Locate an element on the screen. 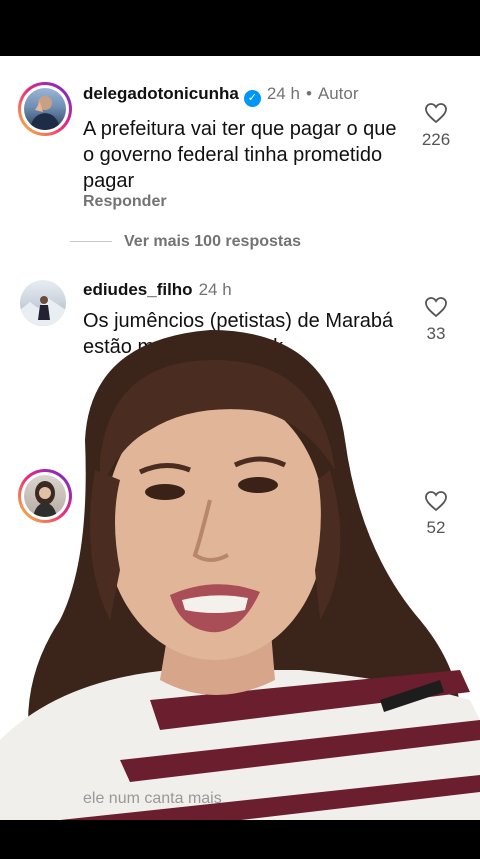 This screenshot has height=859, width=480. comment-meta: ediudes_filho 24 h is located at coordinates (157, 290).